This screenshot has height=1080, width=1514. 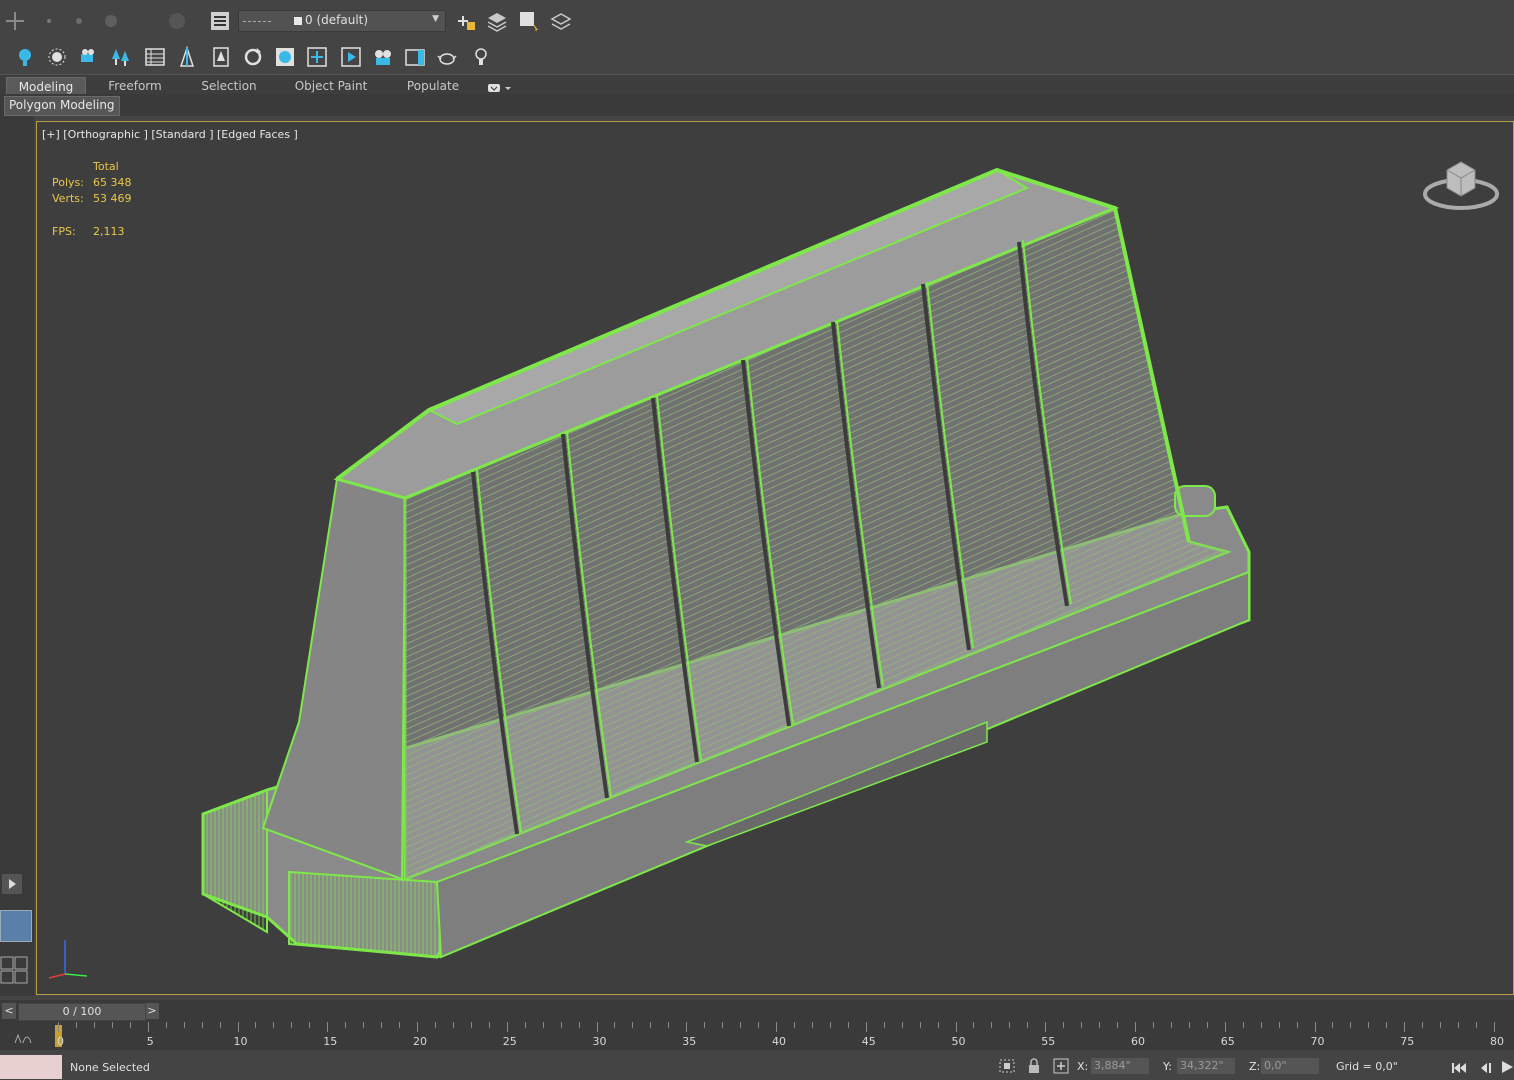 I want to click on secondary-toolbar, so click(x=757, y=57).